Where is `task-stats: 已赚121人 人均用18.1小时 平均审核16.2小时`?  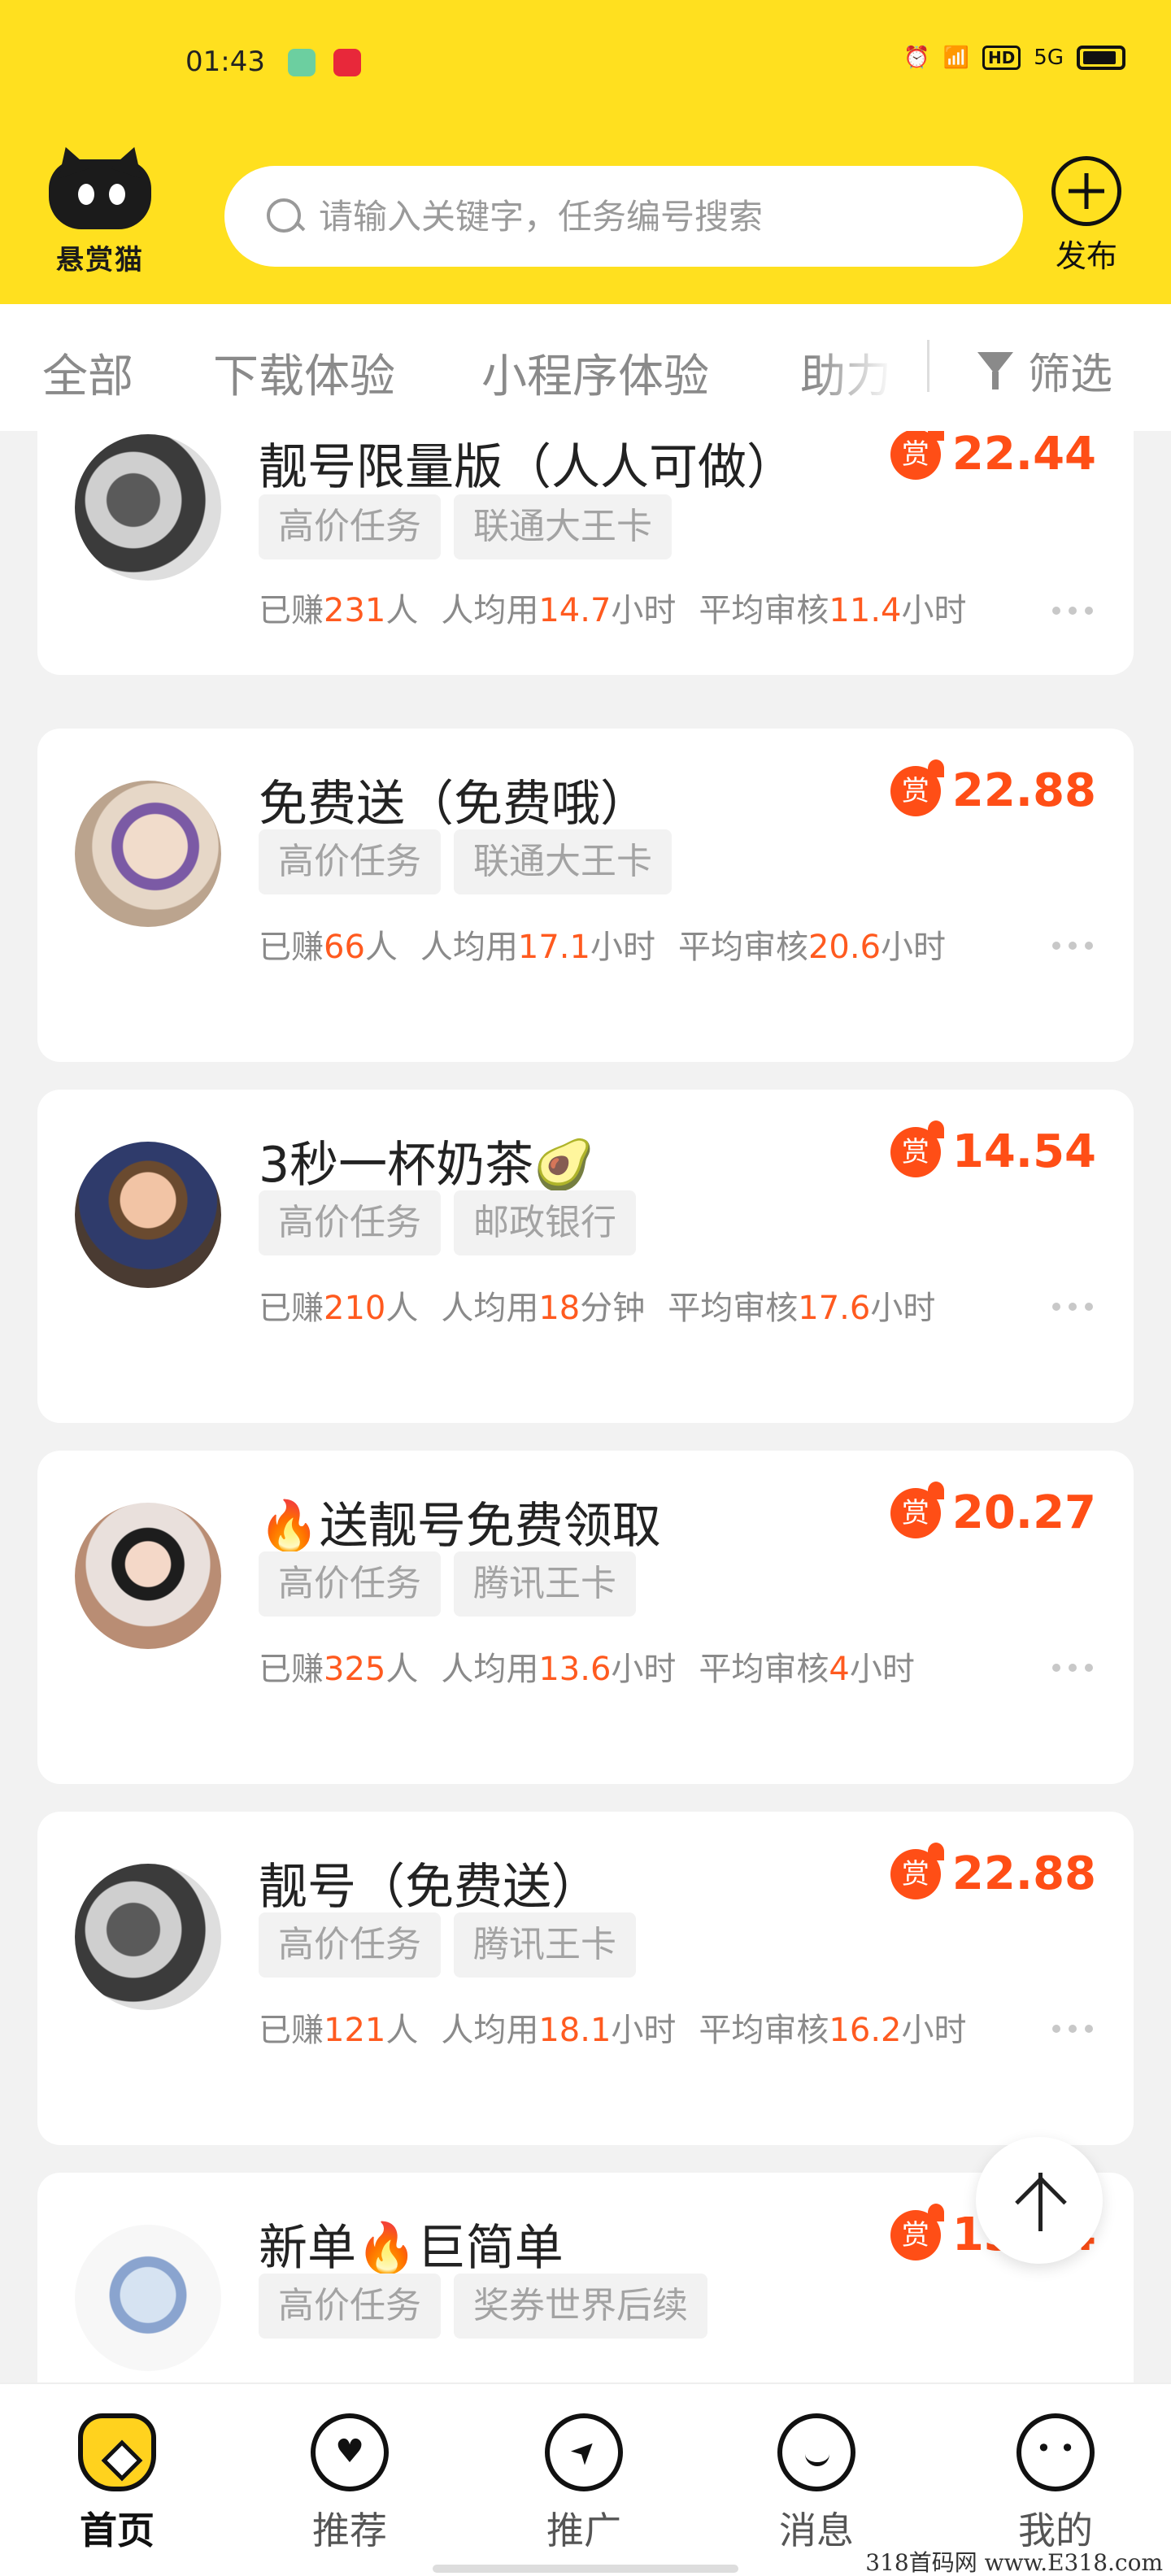 task-stats: 已赚121人 人均用18.1小时 平均审核16.2小时 is located at coordinates (613, 2030).